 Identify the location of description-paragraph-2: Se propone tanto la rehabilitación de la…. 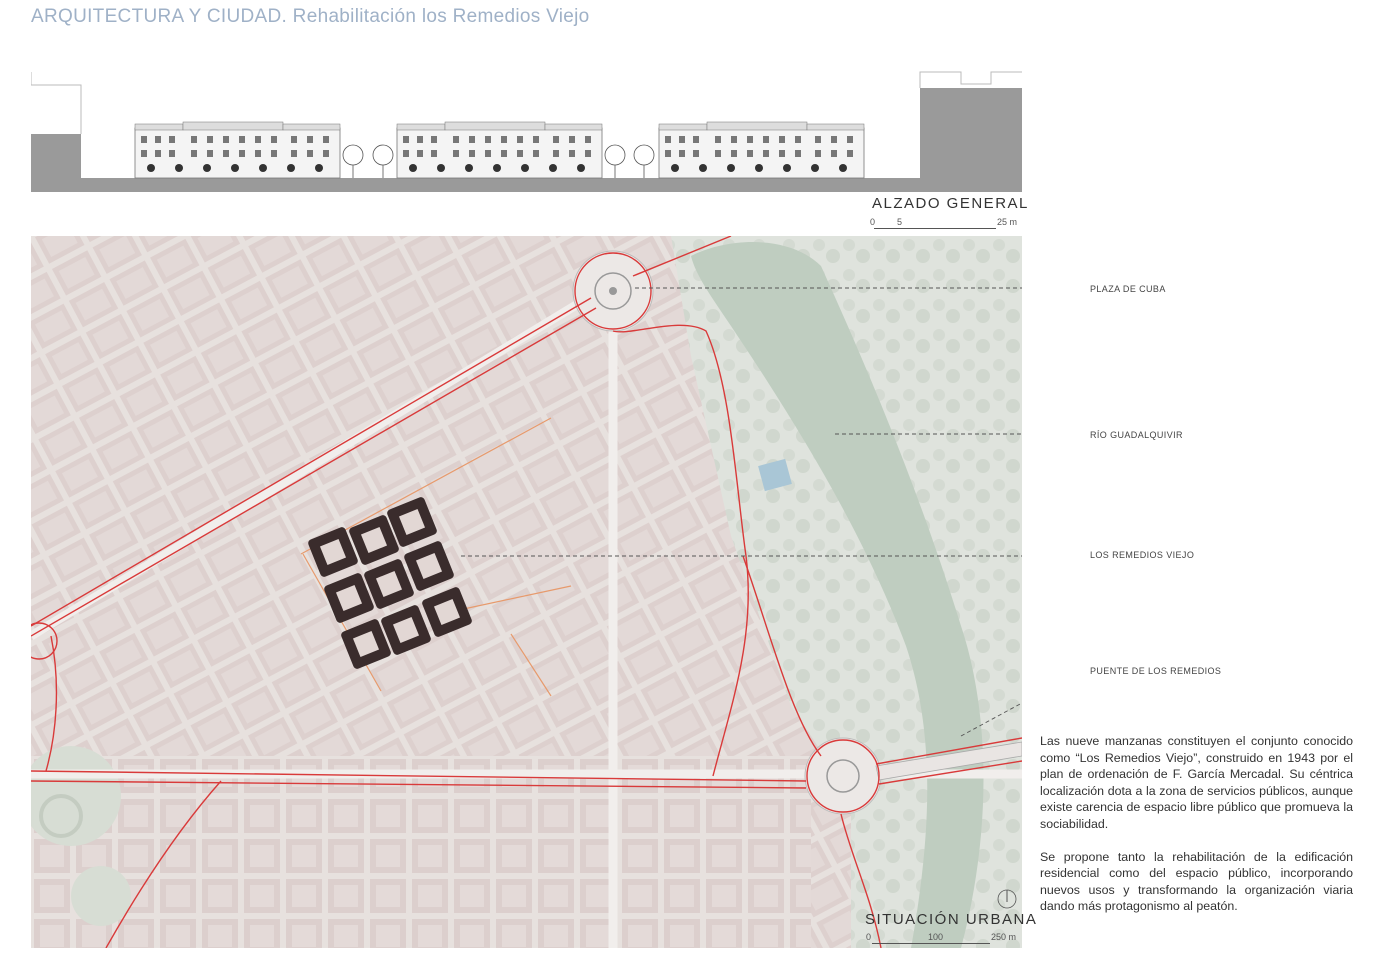
(1196, 881).